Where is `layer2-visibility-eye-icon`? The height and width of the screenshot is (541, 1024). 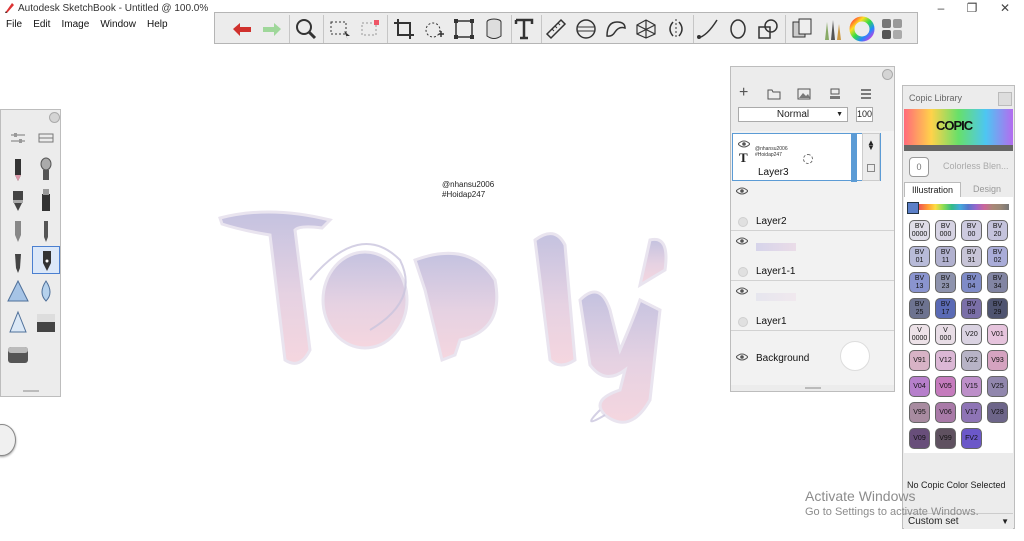
layer2-visibility-eye-icon is located at coordinates (742, 191).